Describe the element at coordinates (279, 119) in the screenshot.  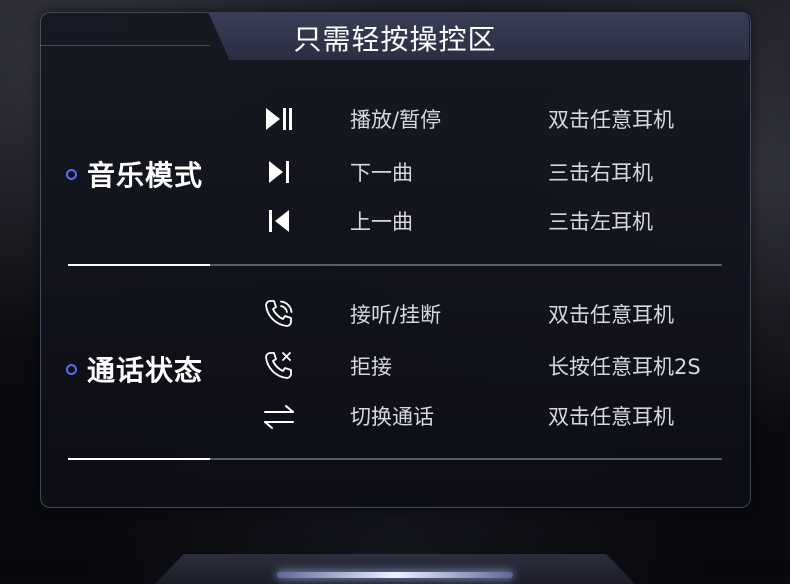
I see `play-pause-icon` at that location.